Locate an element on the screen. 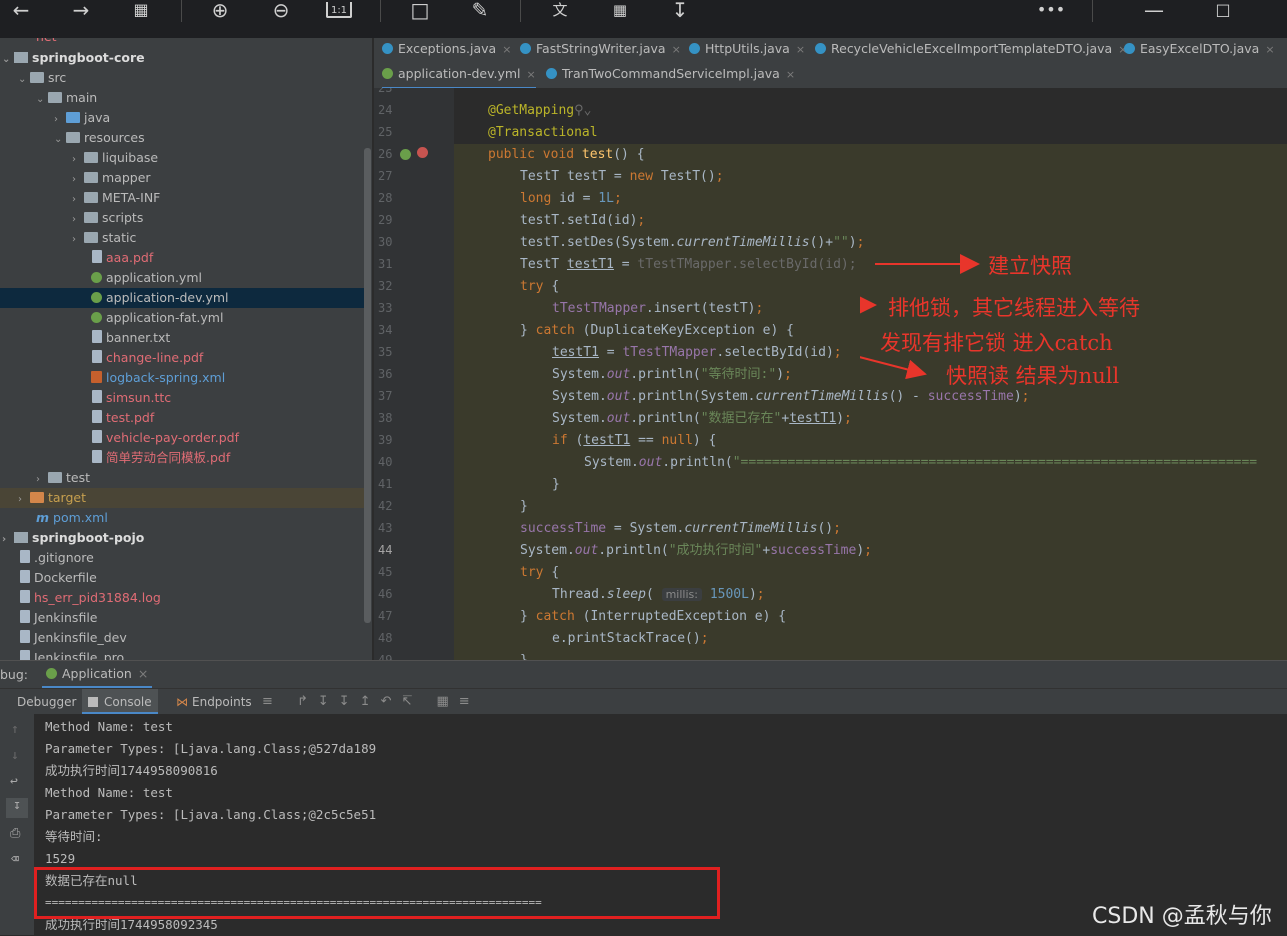 The height and width of the screenshot is (936, 1287). tree-item-file: application-fat.yml is located at coordinates (156, 318).